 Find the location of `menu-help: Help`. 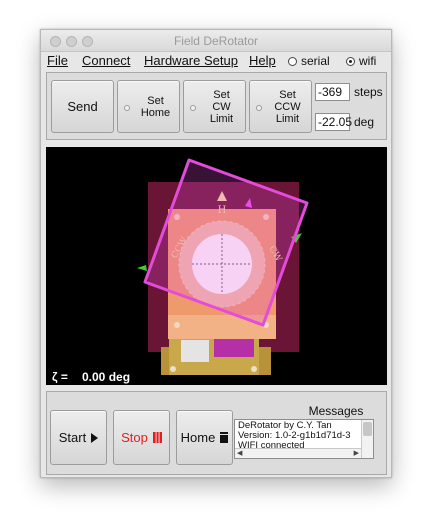

menu-help: Help is located at coordinates (262, 60).